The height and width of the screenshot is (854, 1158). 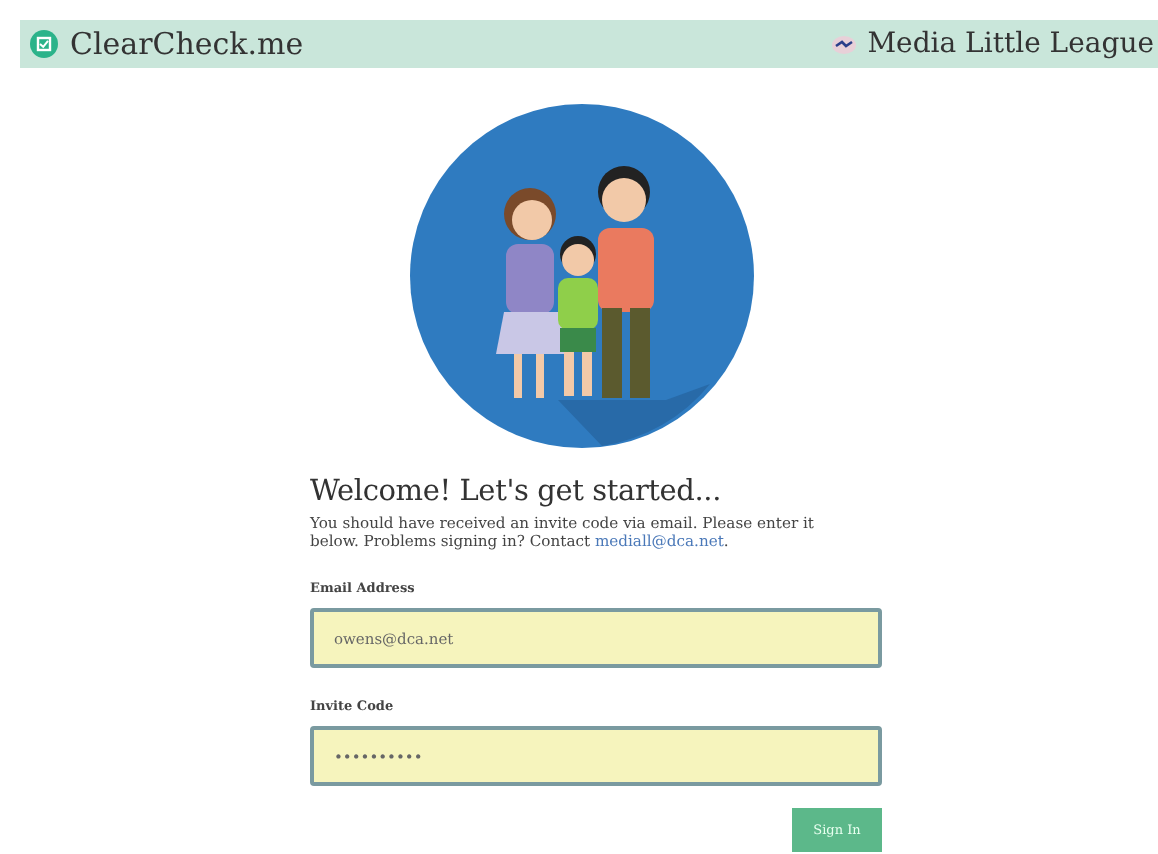 What do you see at coordinates (843, 44) in the screenshot?
I see `league-logo-icon` at bounding box center [843, 44].